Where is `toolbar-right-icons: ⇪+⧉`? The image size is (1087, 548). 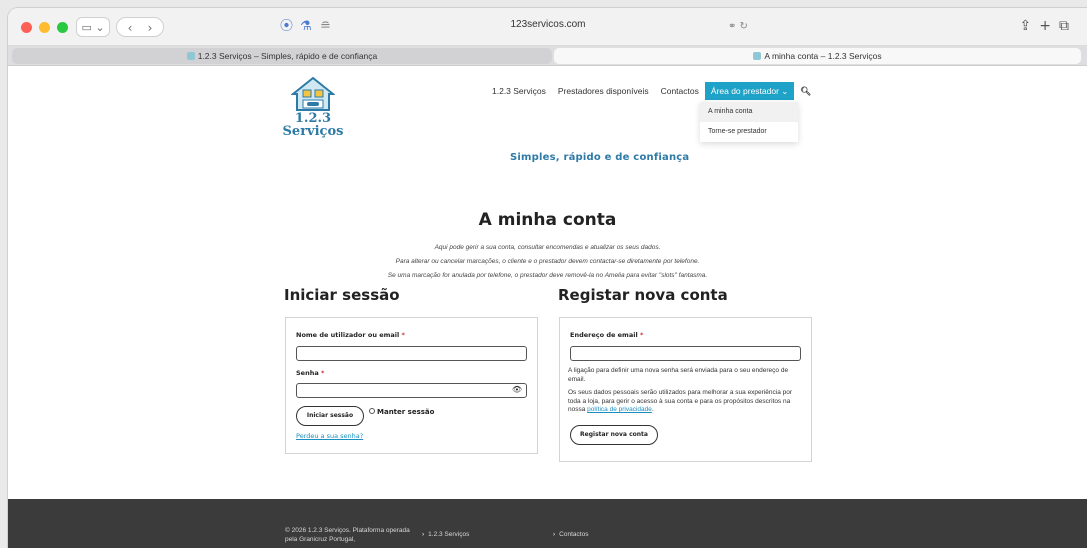 toolbar-right-icons: ⇪+⧉ is located at coordinates (1048, 26).